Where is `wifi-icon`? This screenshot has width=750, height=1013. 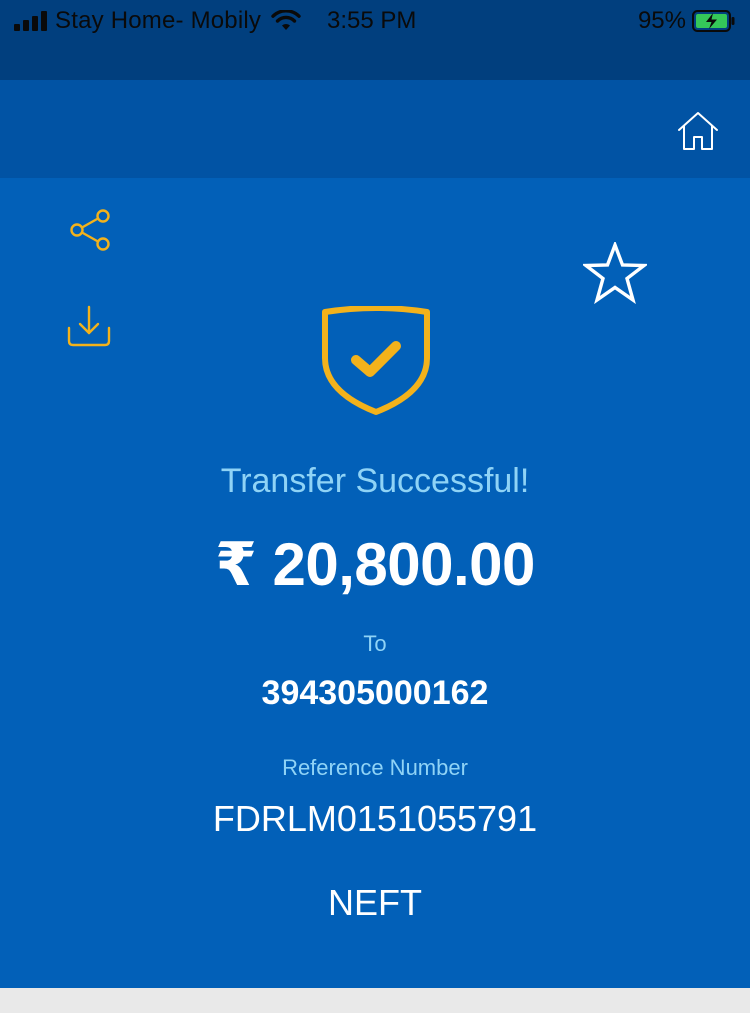
wifi-icon is located at coordinates (286, 20).